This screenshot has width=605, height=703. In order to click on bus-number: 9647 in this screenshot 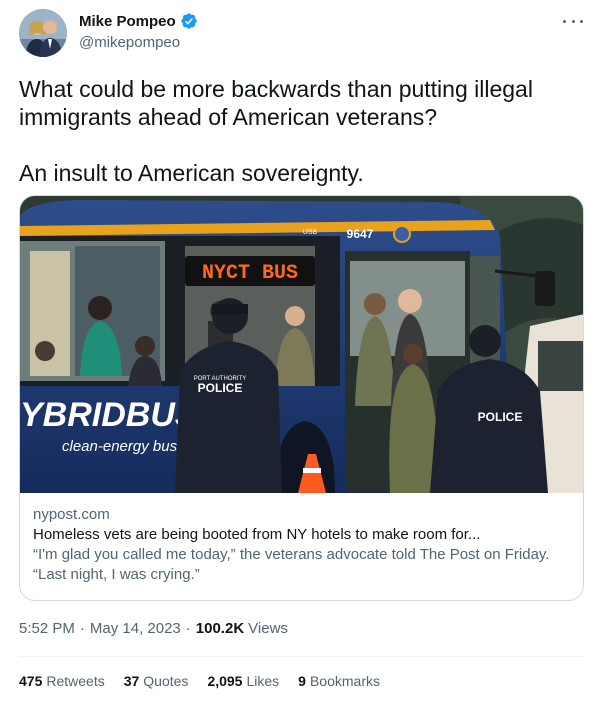, I will do `click(360, 234)`.